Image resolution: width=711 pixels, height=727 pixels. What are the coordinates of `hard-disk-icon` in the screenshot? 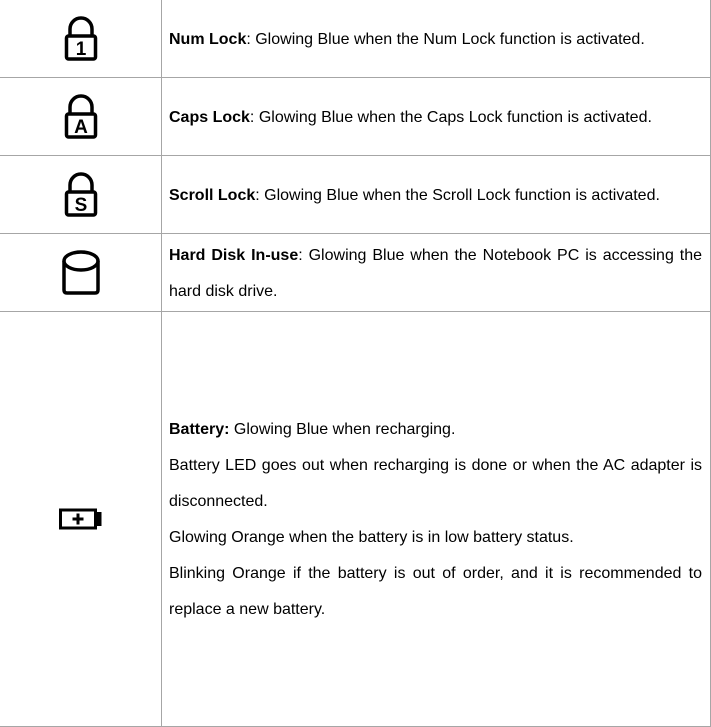 It's located at (80, 272).